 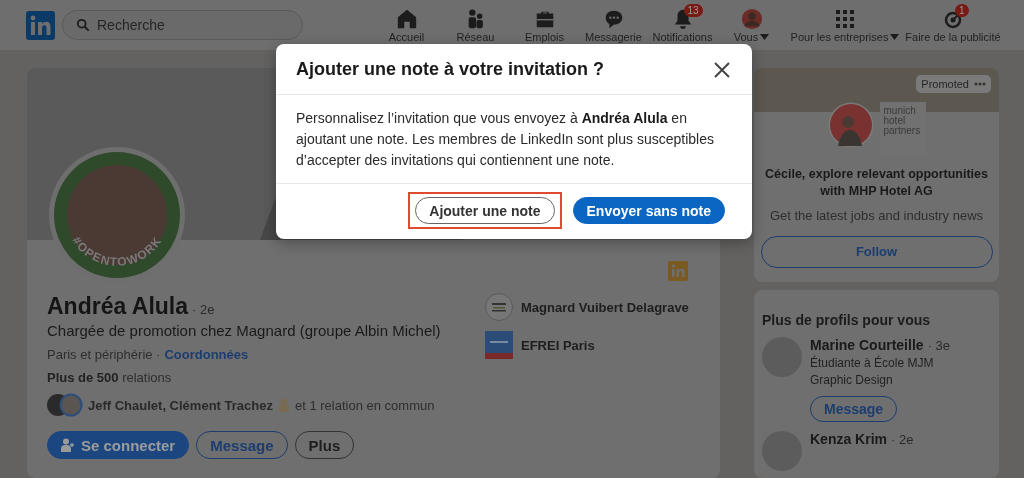 I want to click on section-title: Plus de profils pour vous, so click(x=847, y=320).